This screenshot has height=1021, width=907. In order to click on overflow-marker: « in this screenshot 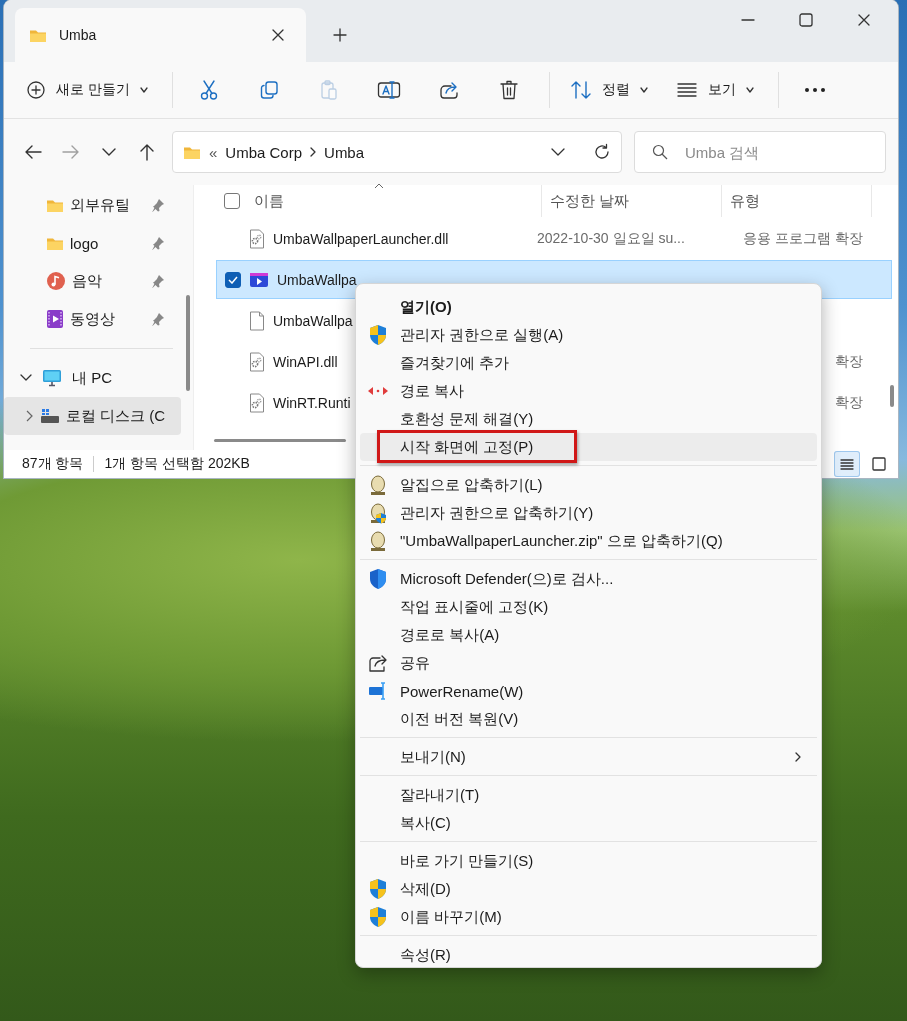, I will do `click(213, 152)`.